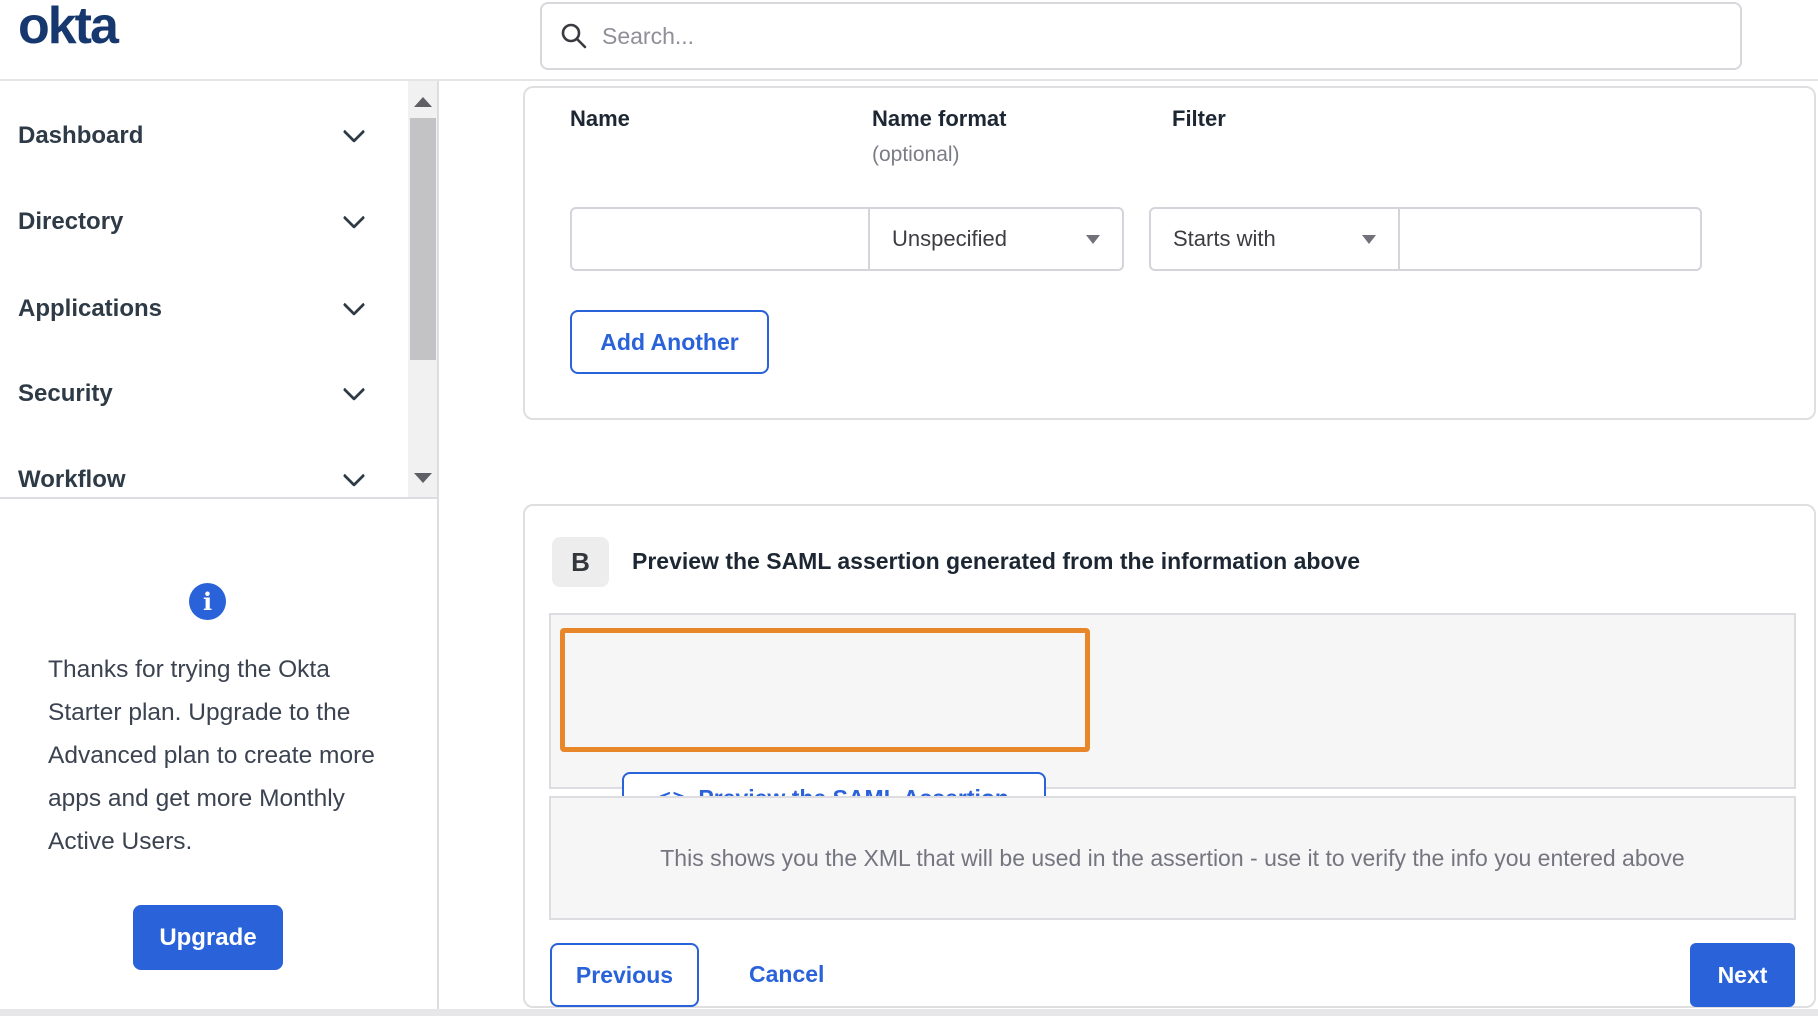 This screenshot has width=1818, height=1016. I want to click on attribute-name-field, so click(720, 239).